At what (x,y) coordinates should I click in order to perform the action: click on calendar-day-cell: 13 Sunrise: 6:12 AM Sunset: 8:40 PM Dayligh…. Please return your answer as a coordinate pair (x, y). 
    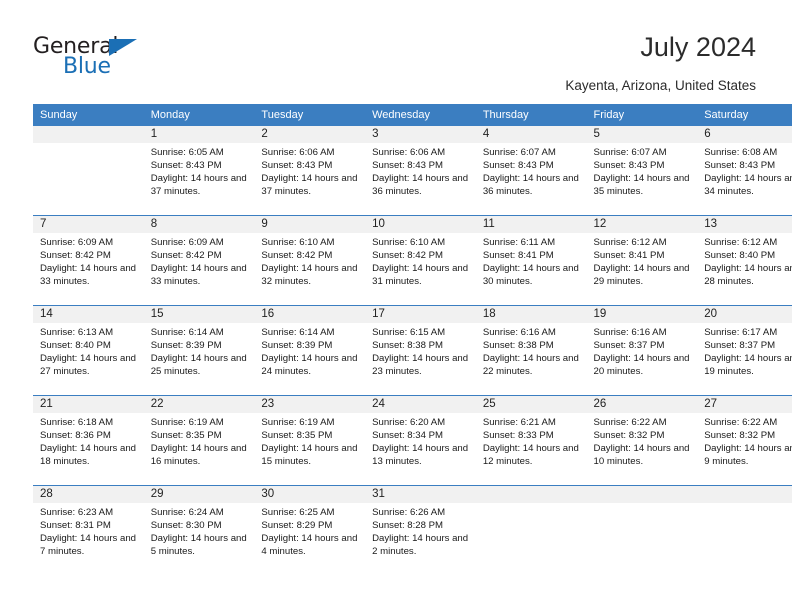
    Looking at the image, I should click on (744, 260).